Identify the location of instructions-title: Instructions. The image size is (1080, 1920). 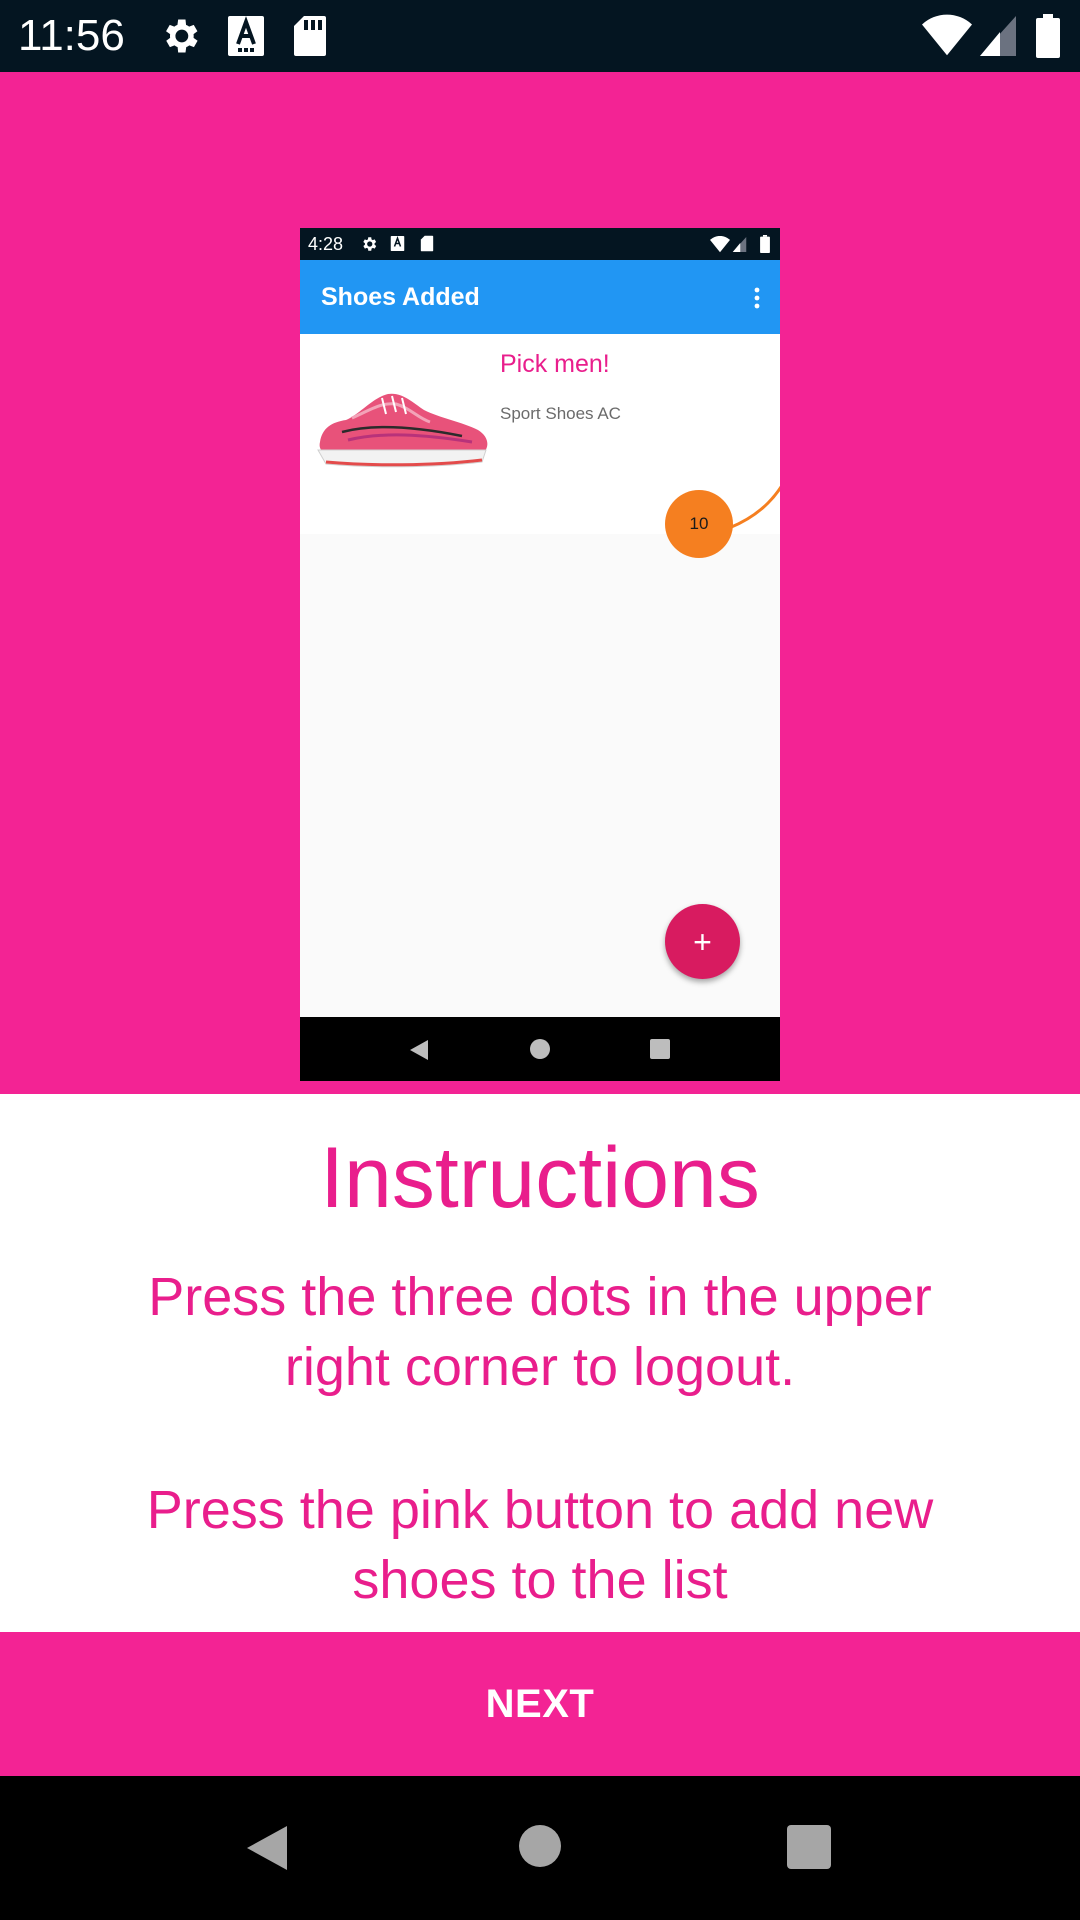
(540, 1178).